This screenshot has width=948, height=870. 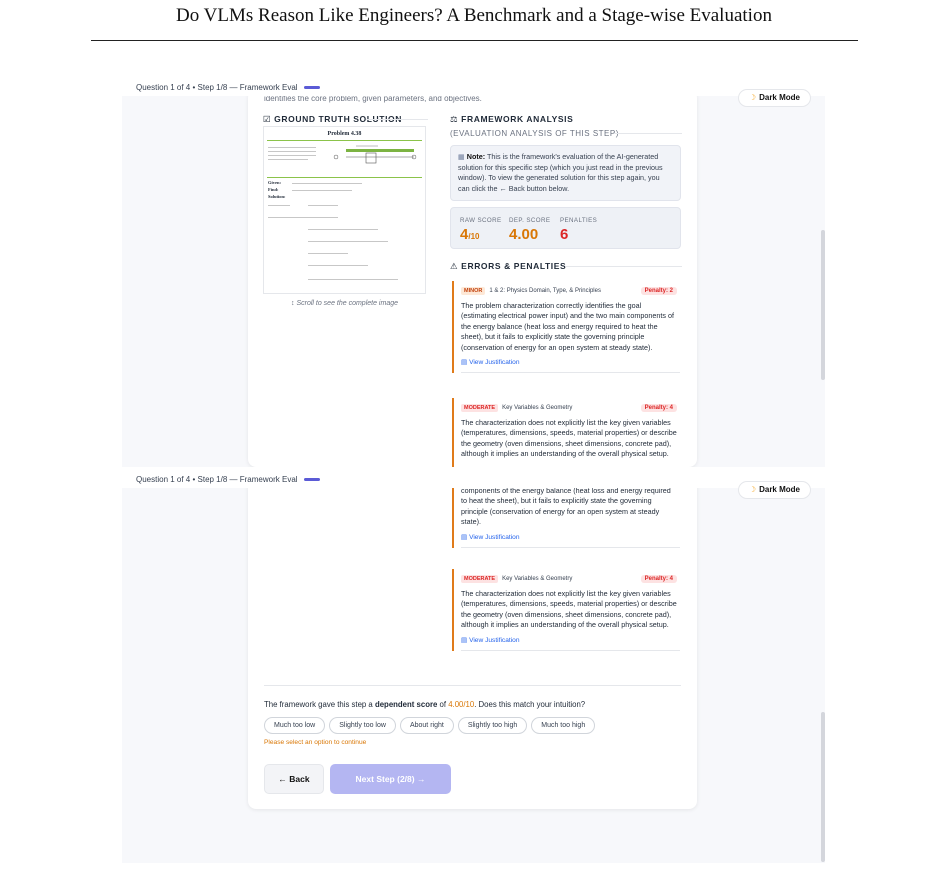 What do you see at coordinates (779, 97) in the screenshot?
I see `dark-mode-label: Dark Mode` at bounding box center [779, 97].